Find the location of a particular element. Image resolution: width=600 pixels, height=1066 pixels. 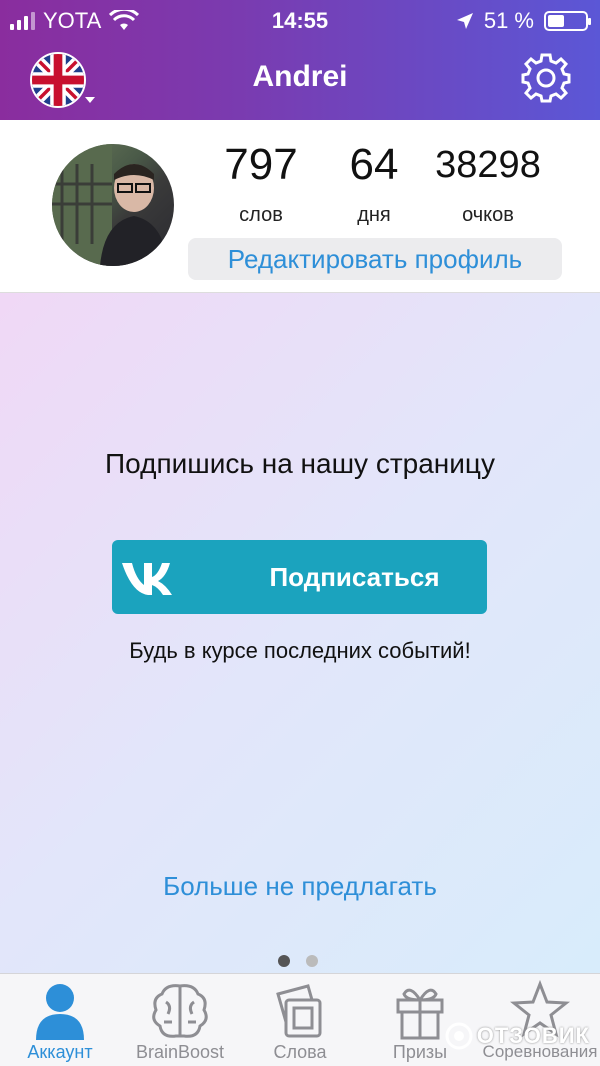

stat-value: 797 is located at coordinates (261, 164).